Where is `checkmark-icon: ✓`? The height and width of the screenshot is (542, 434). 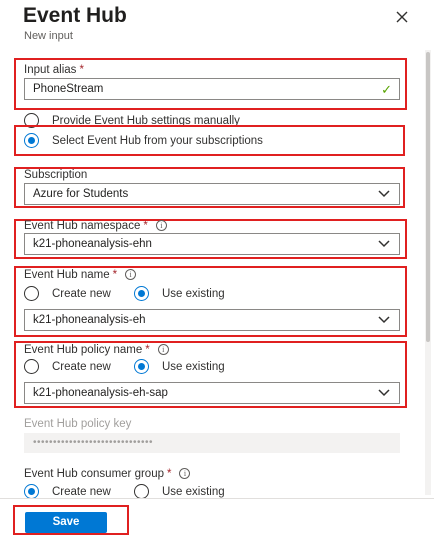
checkmark-icon: ✓ is located at coordinates (386, 89).